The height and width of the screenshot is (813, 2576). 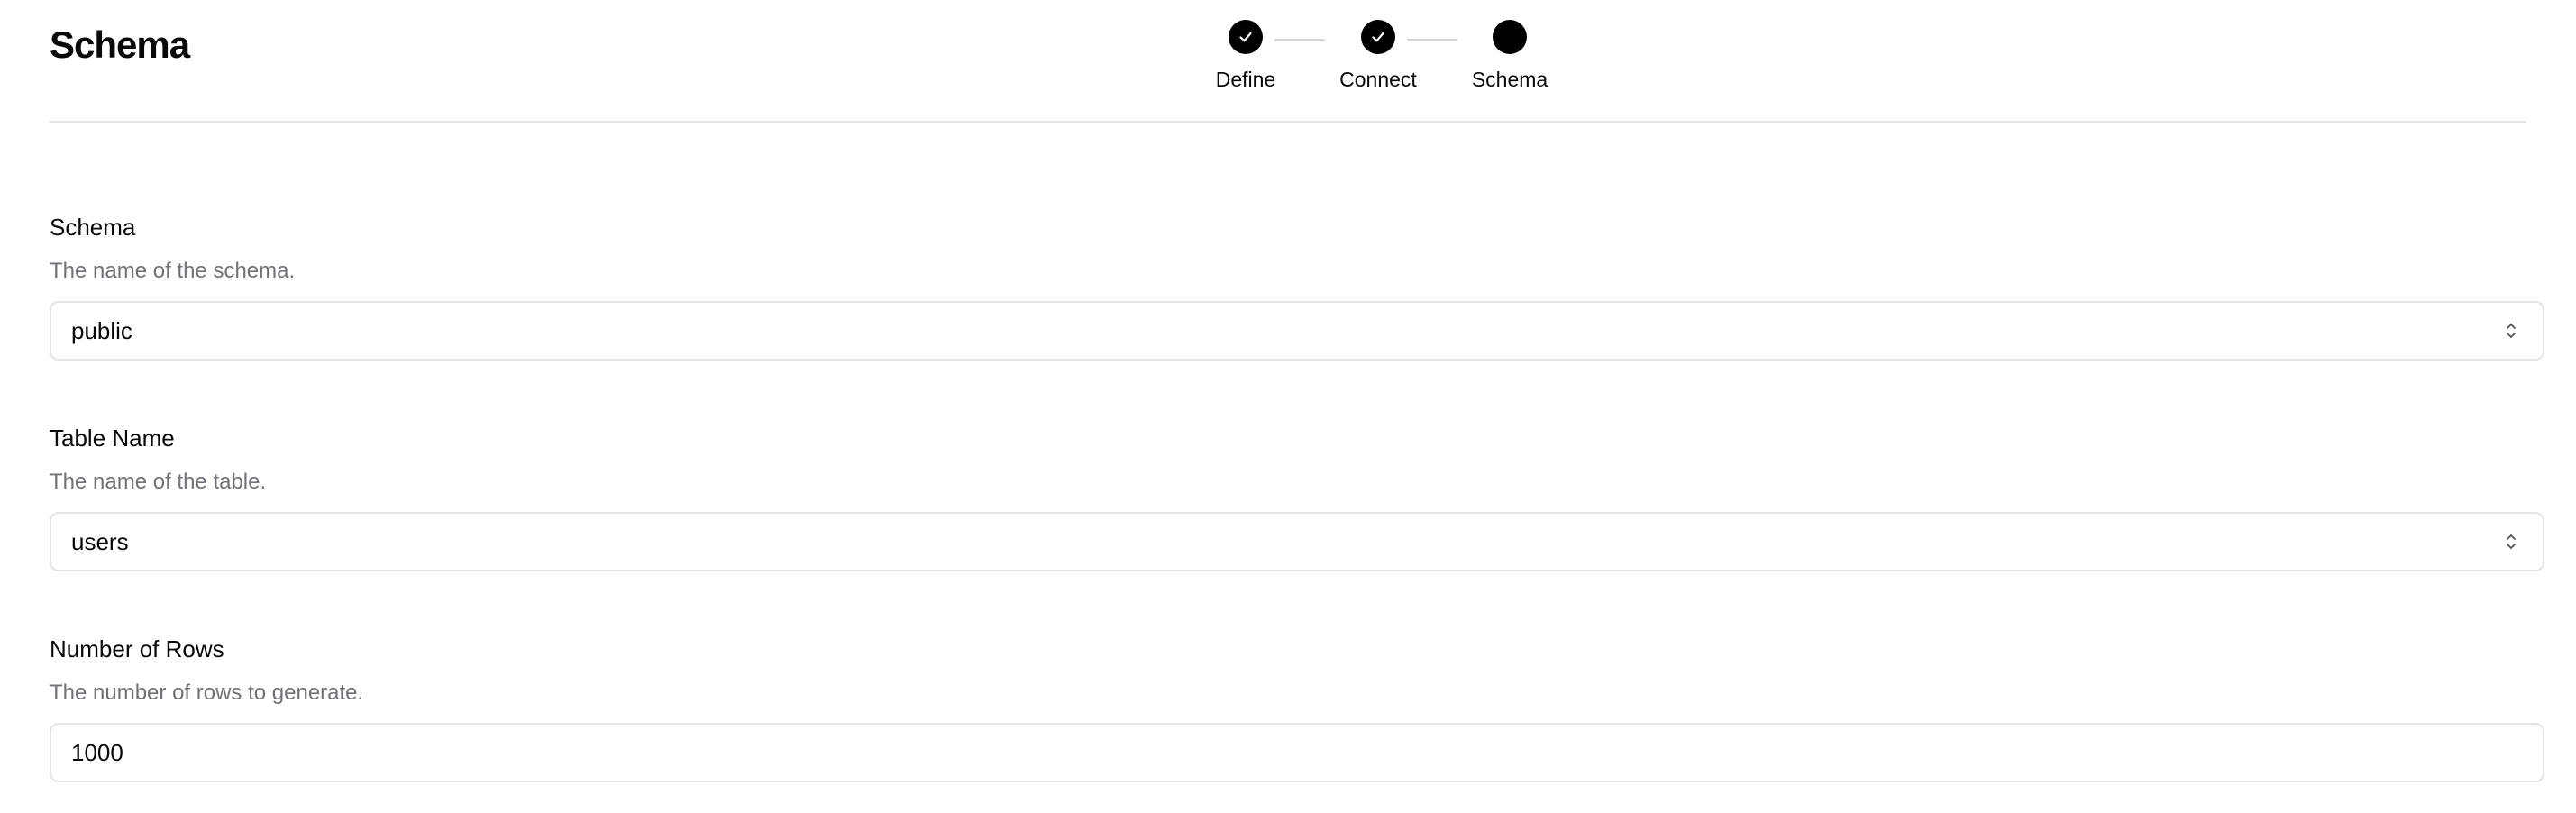 I want to click on row-count-input, so click(x=1297, y=752).